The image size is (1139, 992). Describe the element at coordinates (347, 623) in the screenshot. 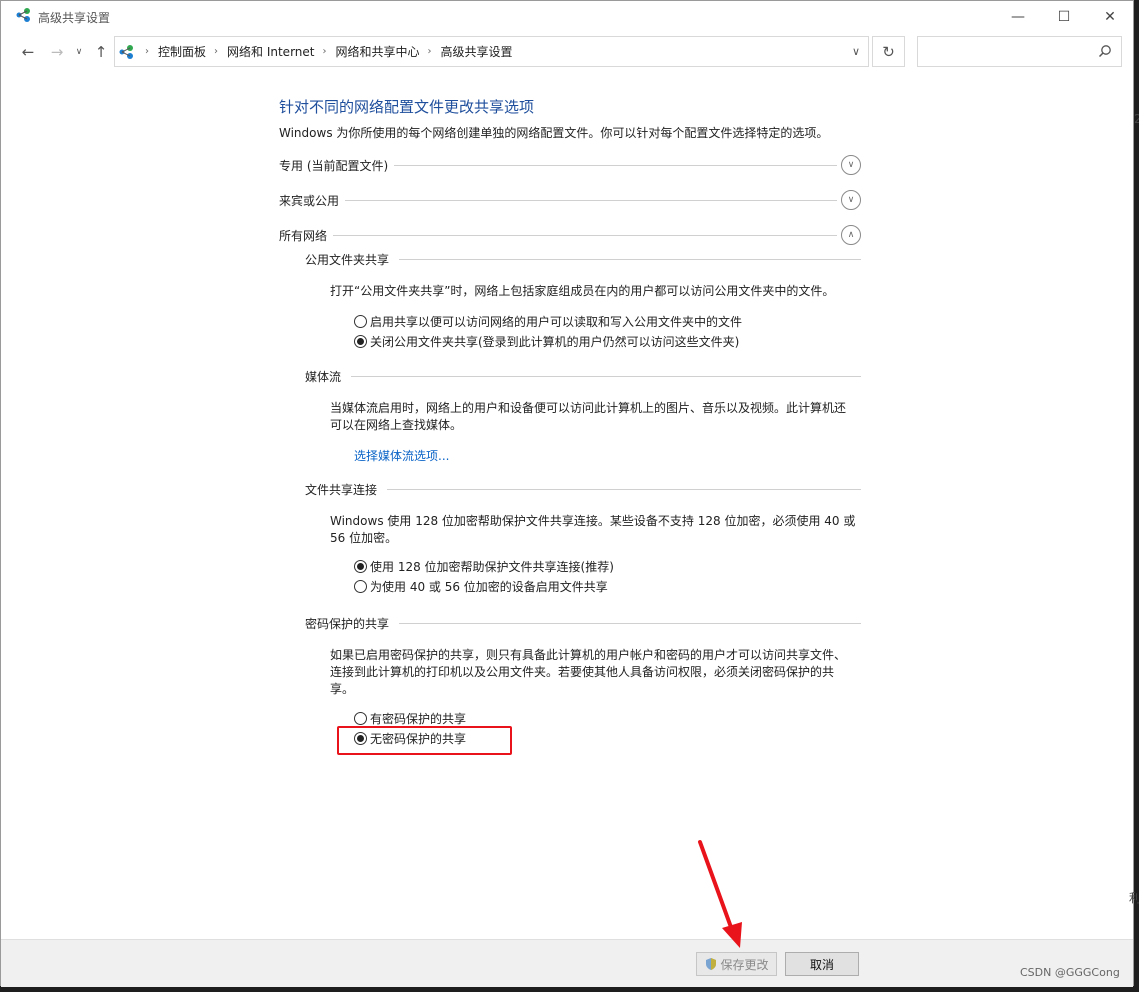

I see `section-title: 密码保护的共享` at that location.